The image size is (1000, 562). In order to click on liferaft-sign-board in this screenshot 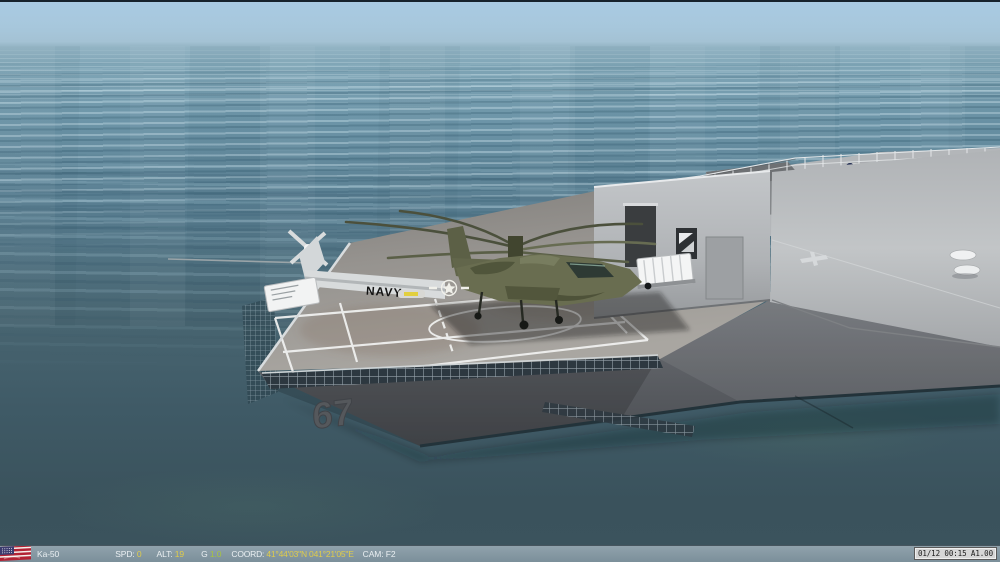, I will do `click(666, 271)`.